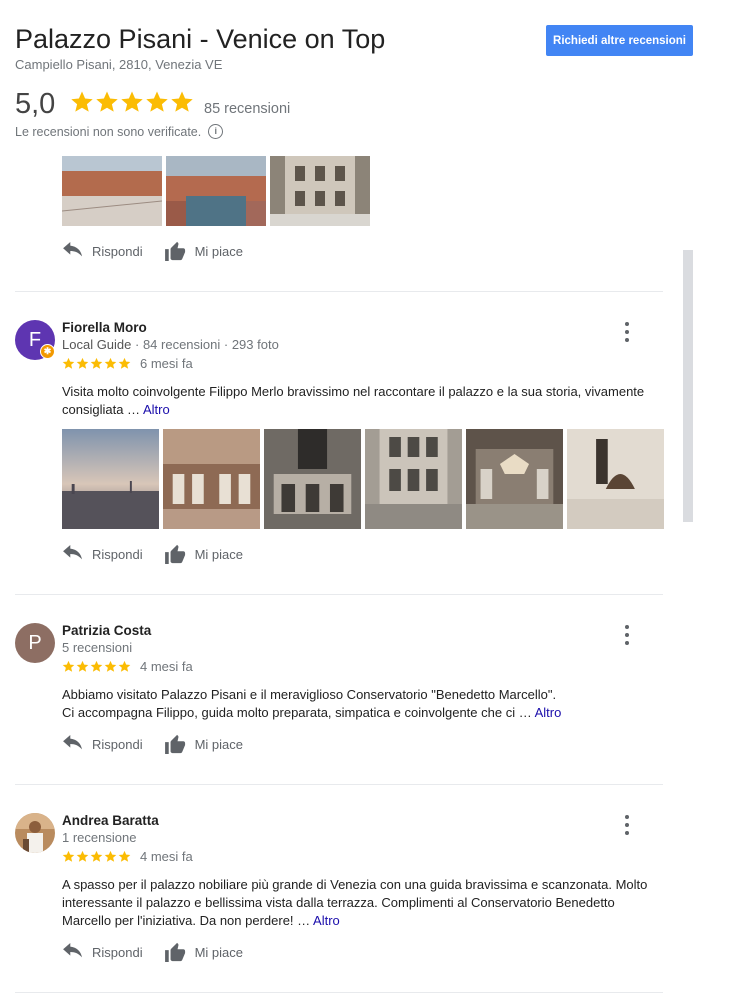  Describe the element at coordinates (47, 351) in the screenshot. I see `local-guide-badge-icon: ✱` at that location.